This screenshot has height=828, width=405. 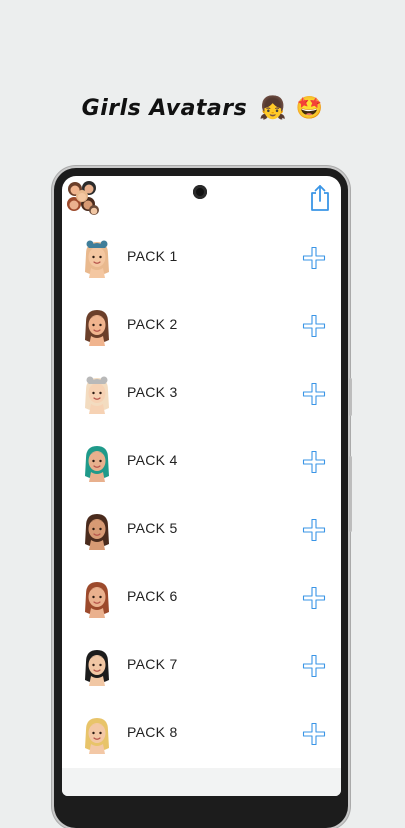 I want to click on pack-row: PACK 1, so click(x=201, y=258).